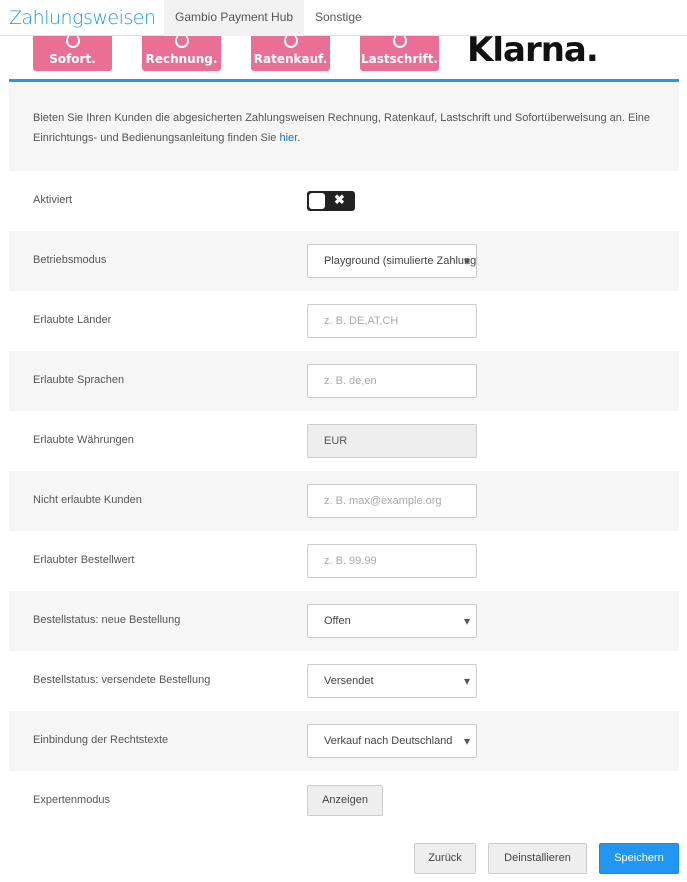  What do you see at coordinates (392, 501) in the screenshot?
I see `kunden-input: z. B. max@example.org` at bounding box center [392, 501].